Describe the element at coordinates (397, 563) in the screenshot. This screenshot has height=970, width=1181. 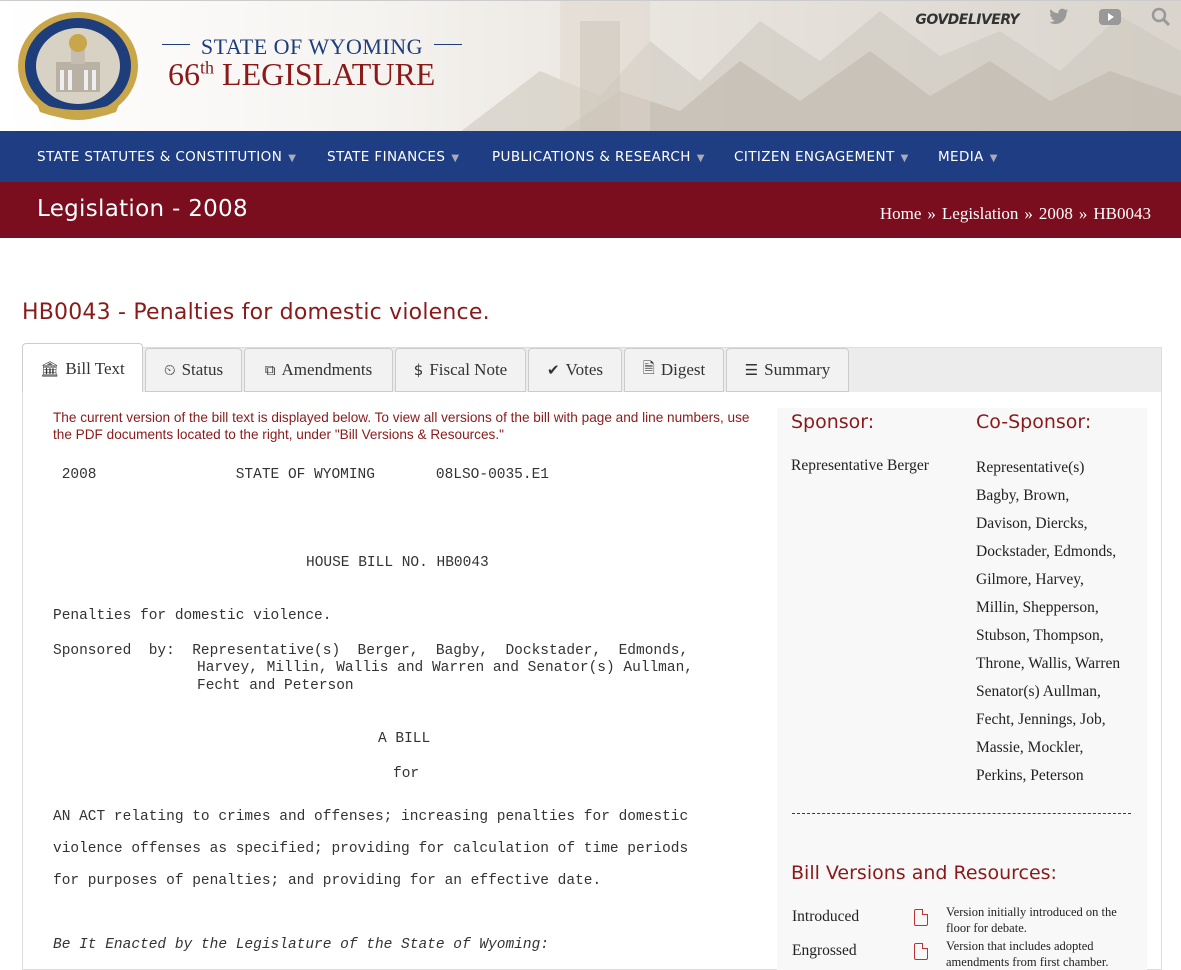
I see `house-bill-number: HOUSE BILL NO. HB0043` at that location.